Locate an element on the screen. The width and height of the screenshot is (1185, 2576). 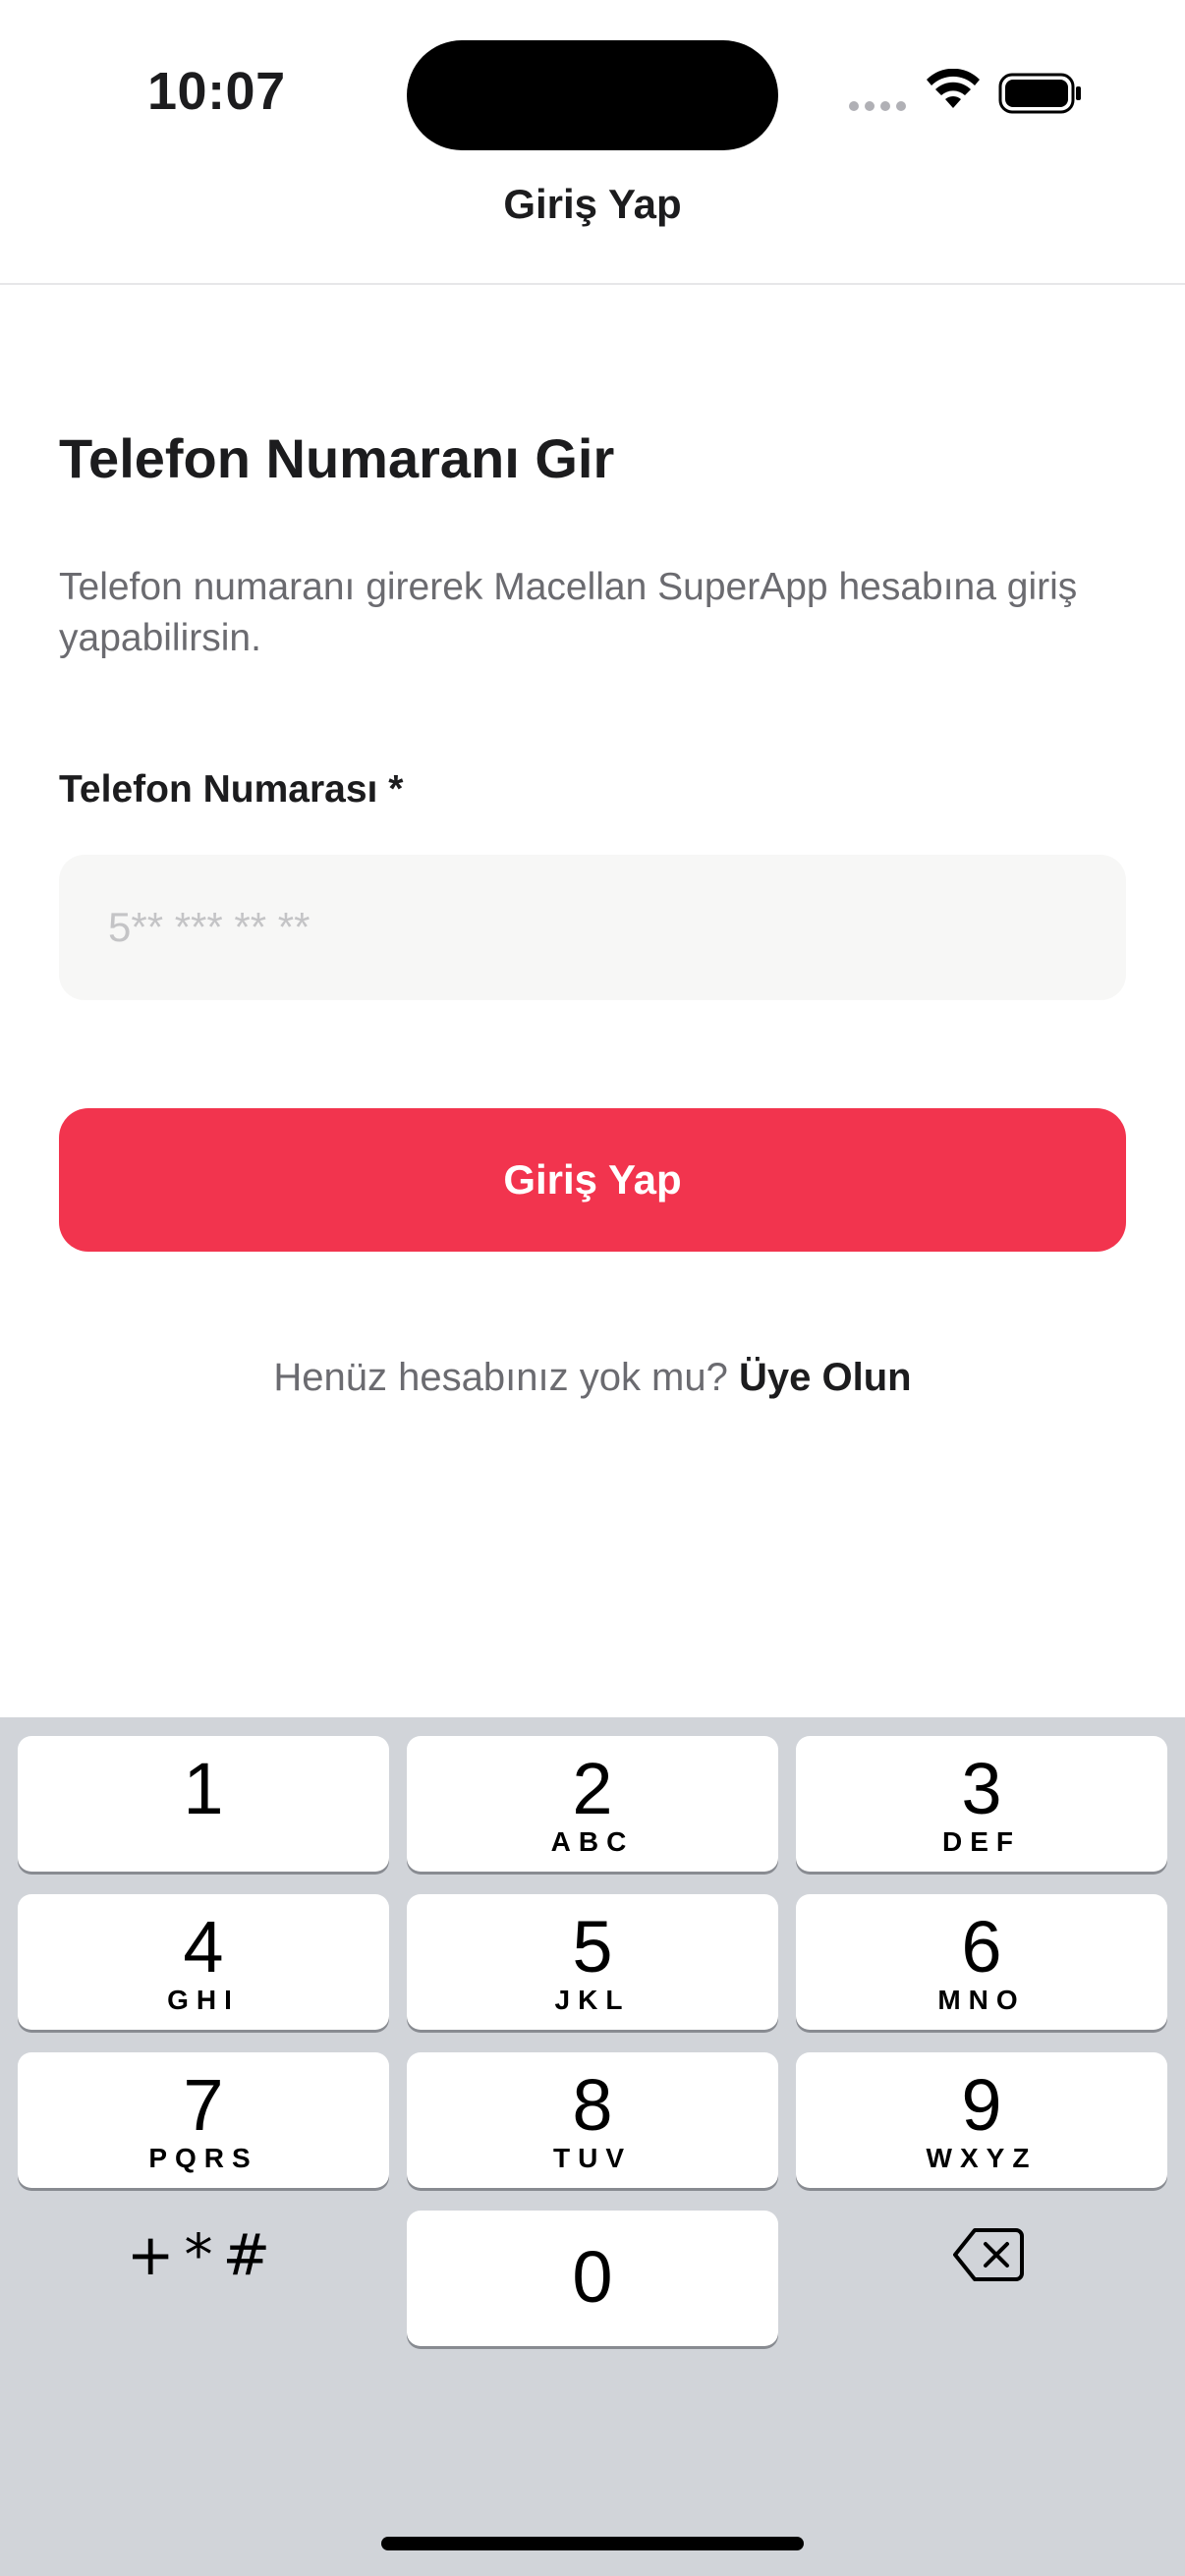
key-letters: GHI is located at coordinates (204, 2000).